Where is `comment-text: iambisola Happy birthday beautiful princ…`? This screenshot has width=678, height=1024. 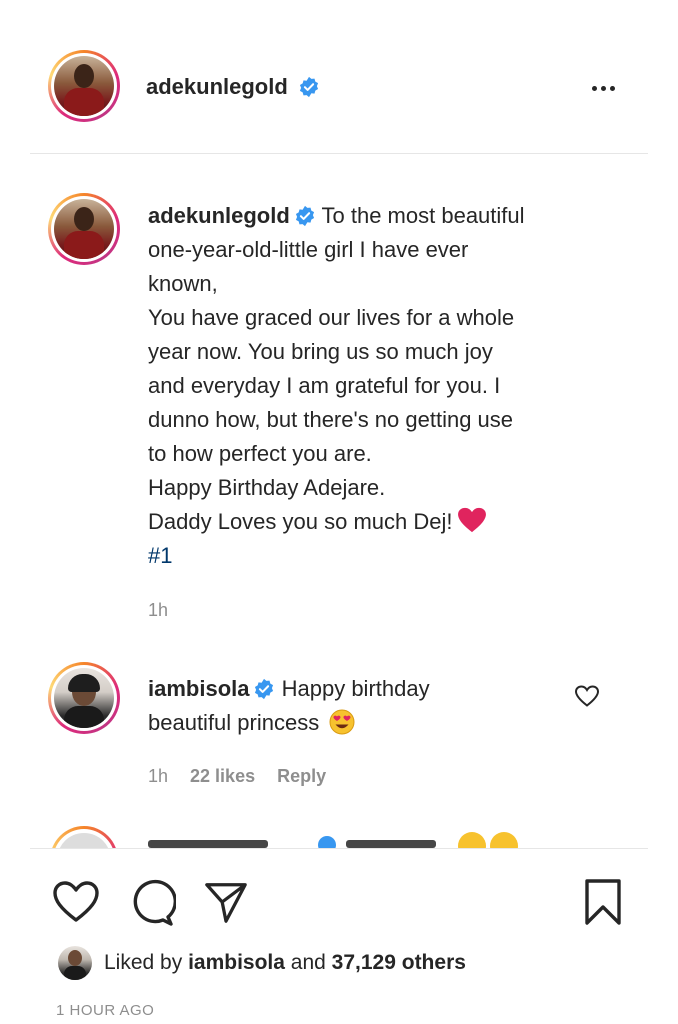
comment-text: iambisola Happy birthday beautiful princ… is located at coordinates (363, 706).